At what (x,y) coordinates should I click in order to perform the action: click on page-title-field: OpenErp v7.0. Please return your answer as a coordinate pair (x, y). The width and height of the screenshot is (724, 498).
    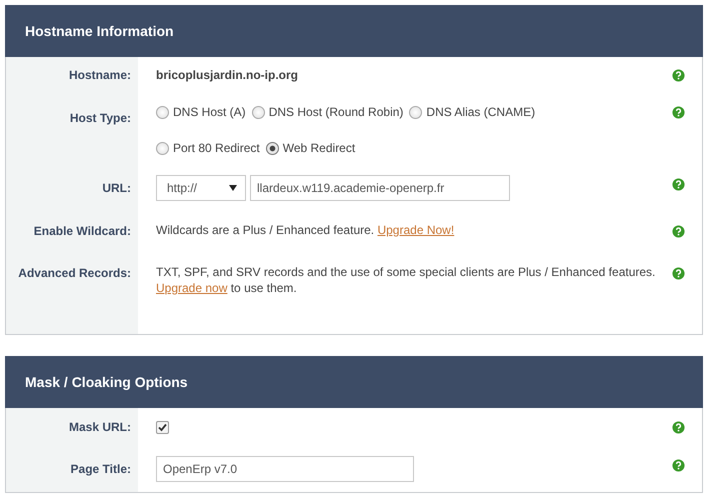
    Looking at the image, I should click on (285, 469).